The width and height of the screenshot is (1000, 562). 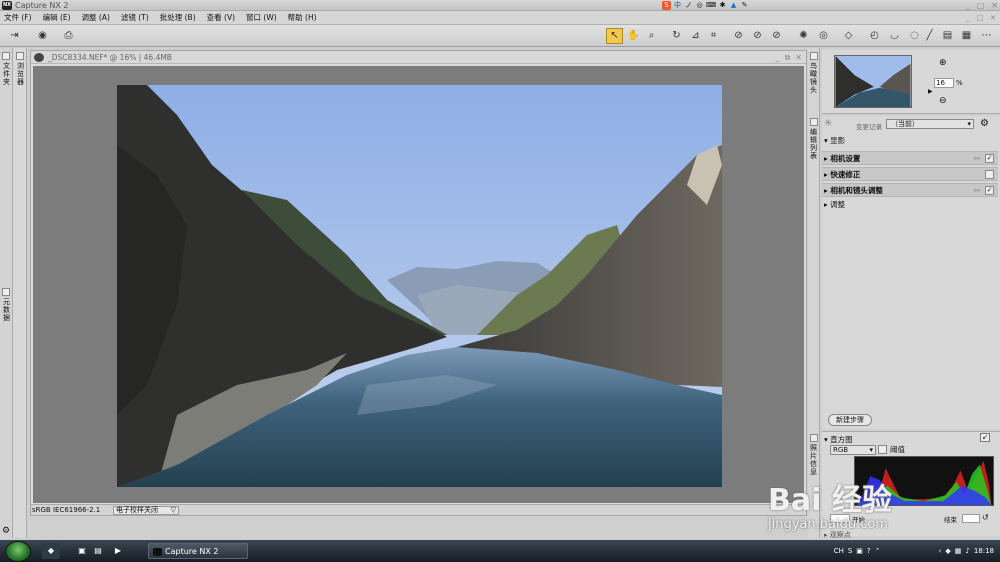 What do you see at coordinates (302, 17) in the screenshot?
I see `menu-help: 帮助 (H)` at bounding box center [302, 17].